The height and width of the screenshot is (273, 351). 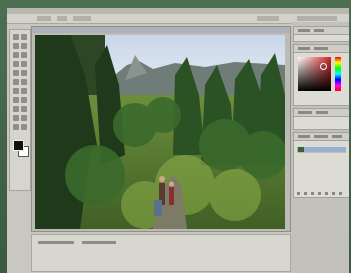 What do you see at coordinates (16, 118) in the screenshot?
I see `notes-icon` at bounding box center [16, 118].